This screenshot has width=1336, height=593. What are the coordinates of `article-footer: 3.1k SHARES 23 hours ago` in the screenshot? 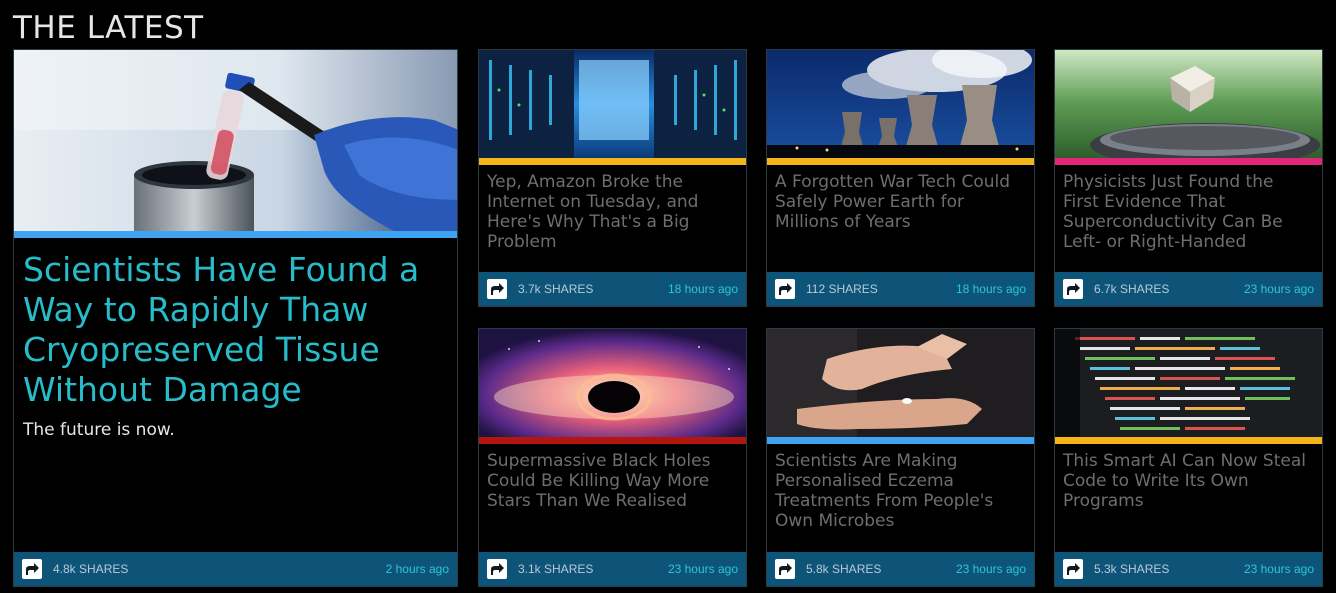 It's located at (612, 569).